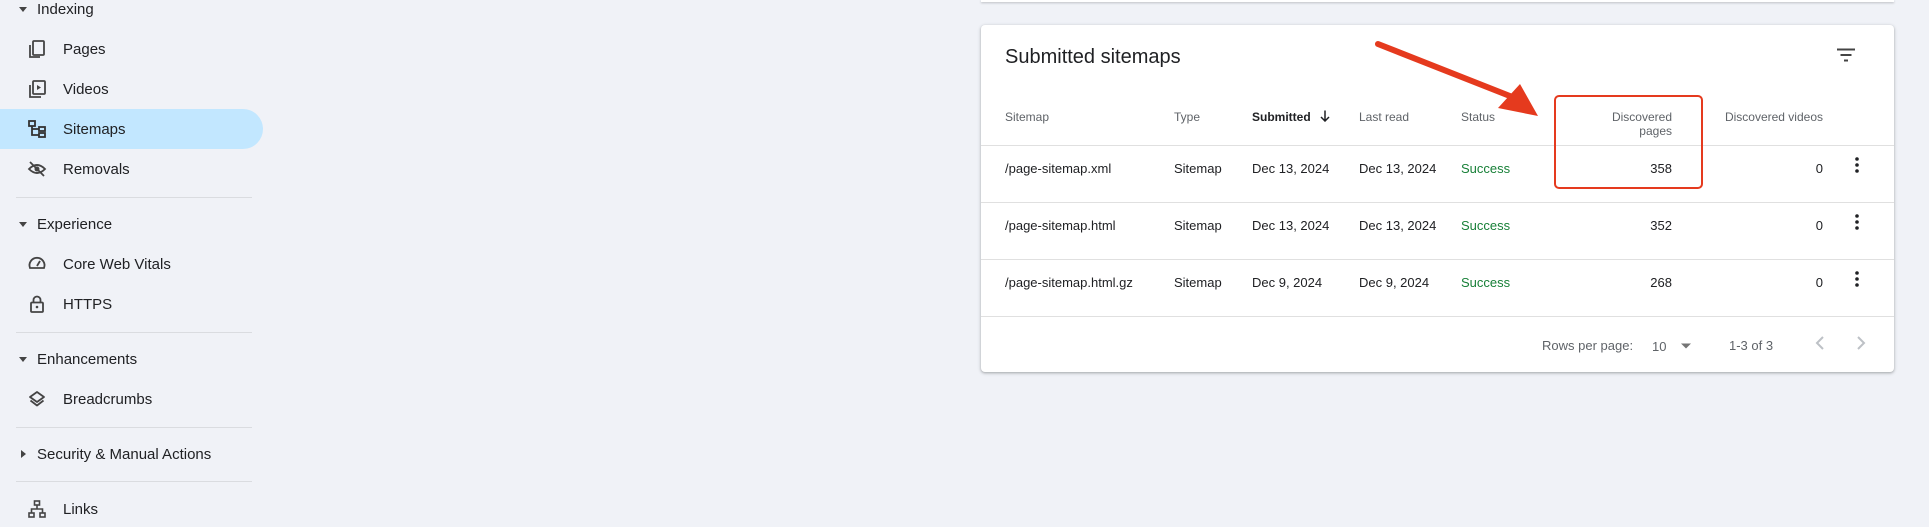 The width and height of the screenshot is (1929, 527). Describe the element at coordinates (37, 129) in the screenshot. I see `sitemaps-icon` at that location.